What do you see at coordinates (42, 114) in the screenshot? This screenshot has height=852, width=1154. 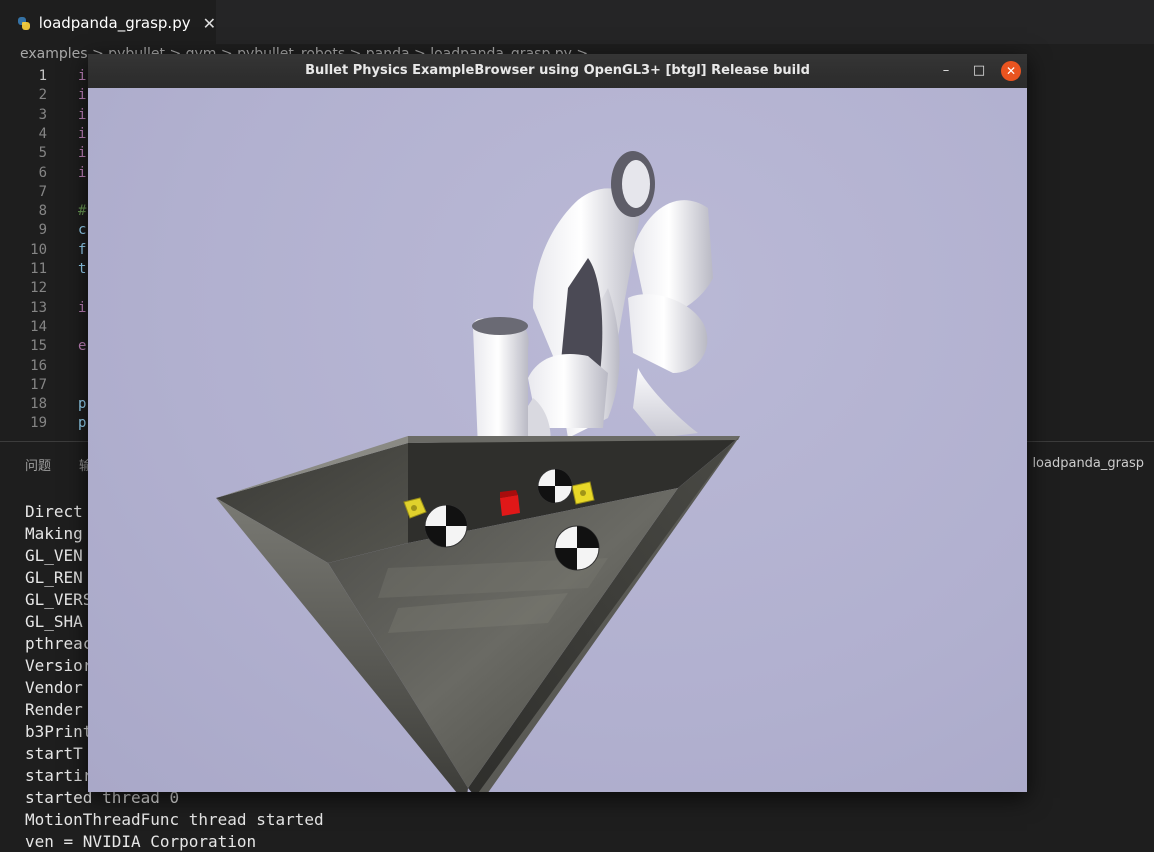 I see `line-number: 3` at bounding box center [42, 114].